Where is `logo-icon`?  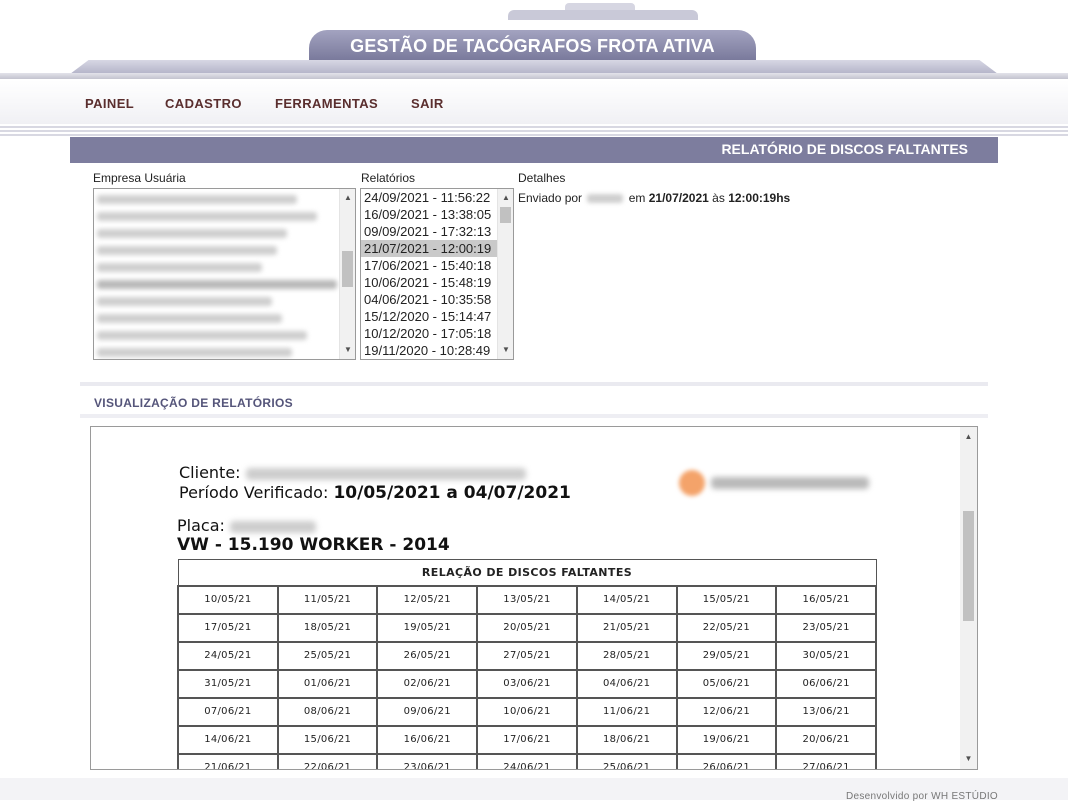
logo-icon is located at coordinates (692, 483).